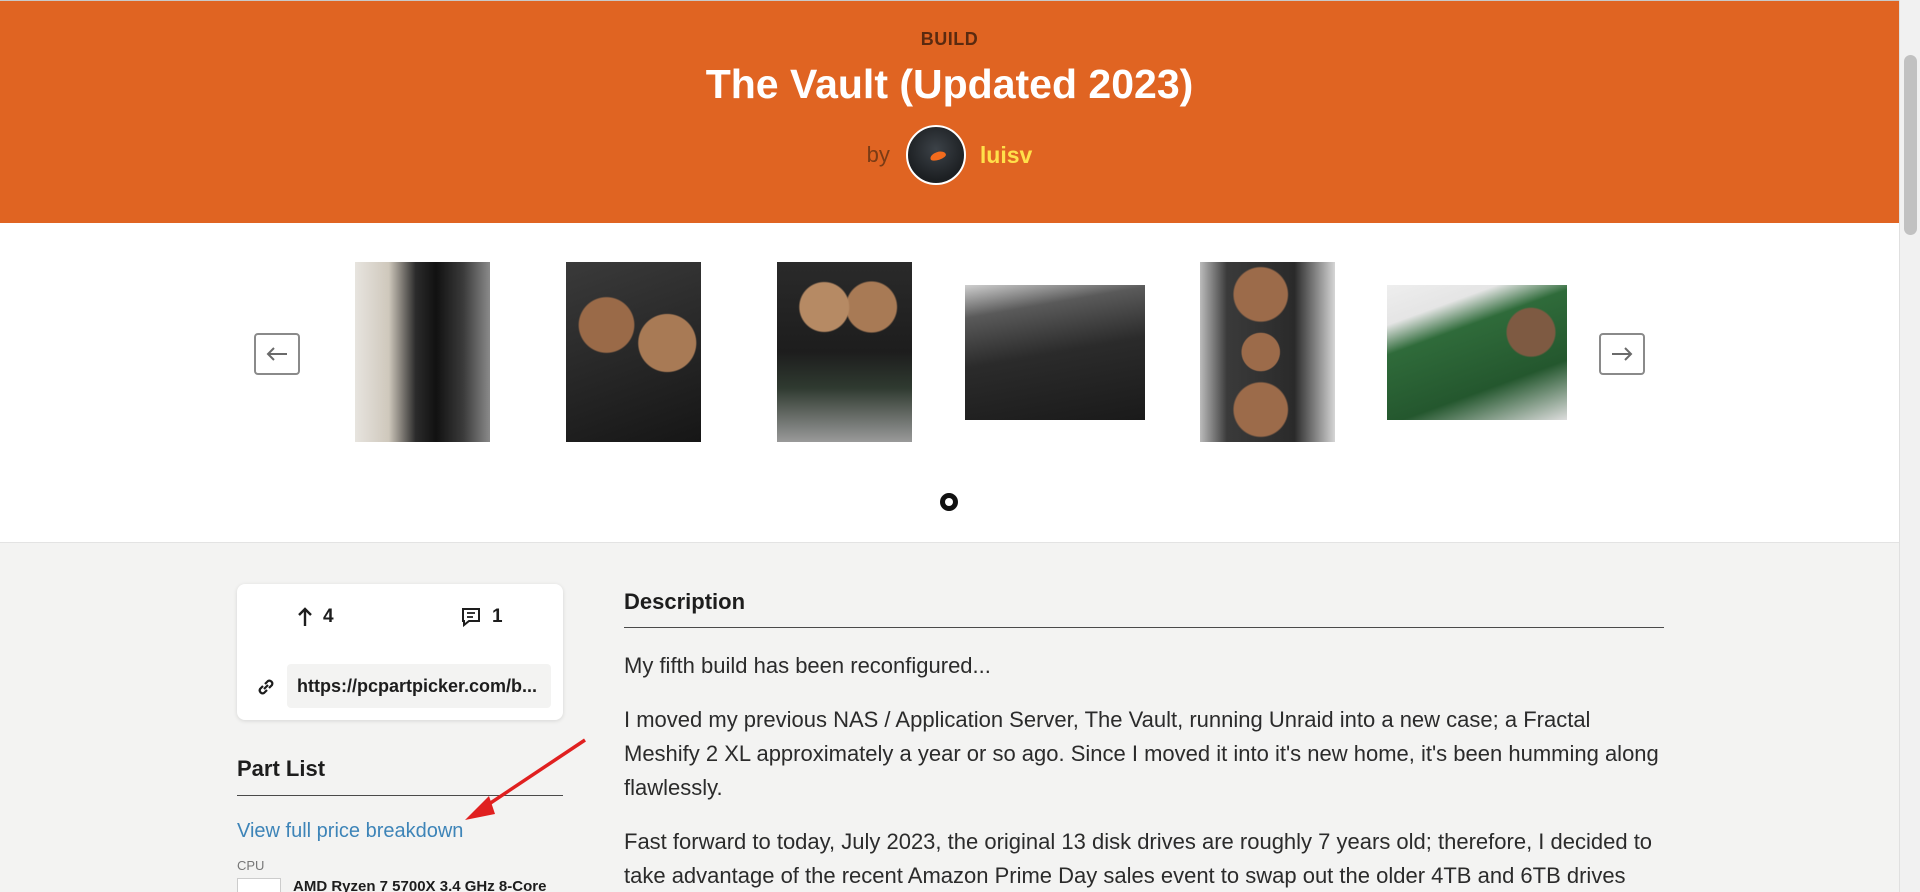 This screenshot has width=1920, height=892. I want to click on price-breakdown-link: View full price breakdown, so click(350, 831).